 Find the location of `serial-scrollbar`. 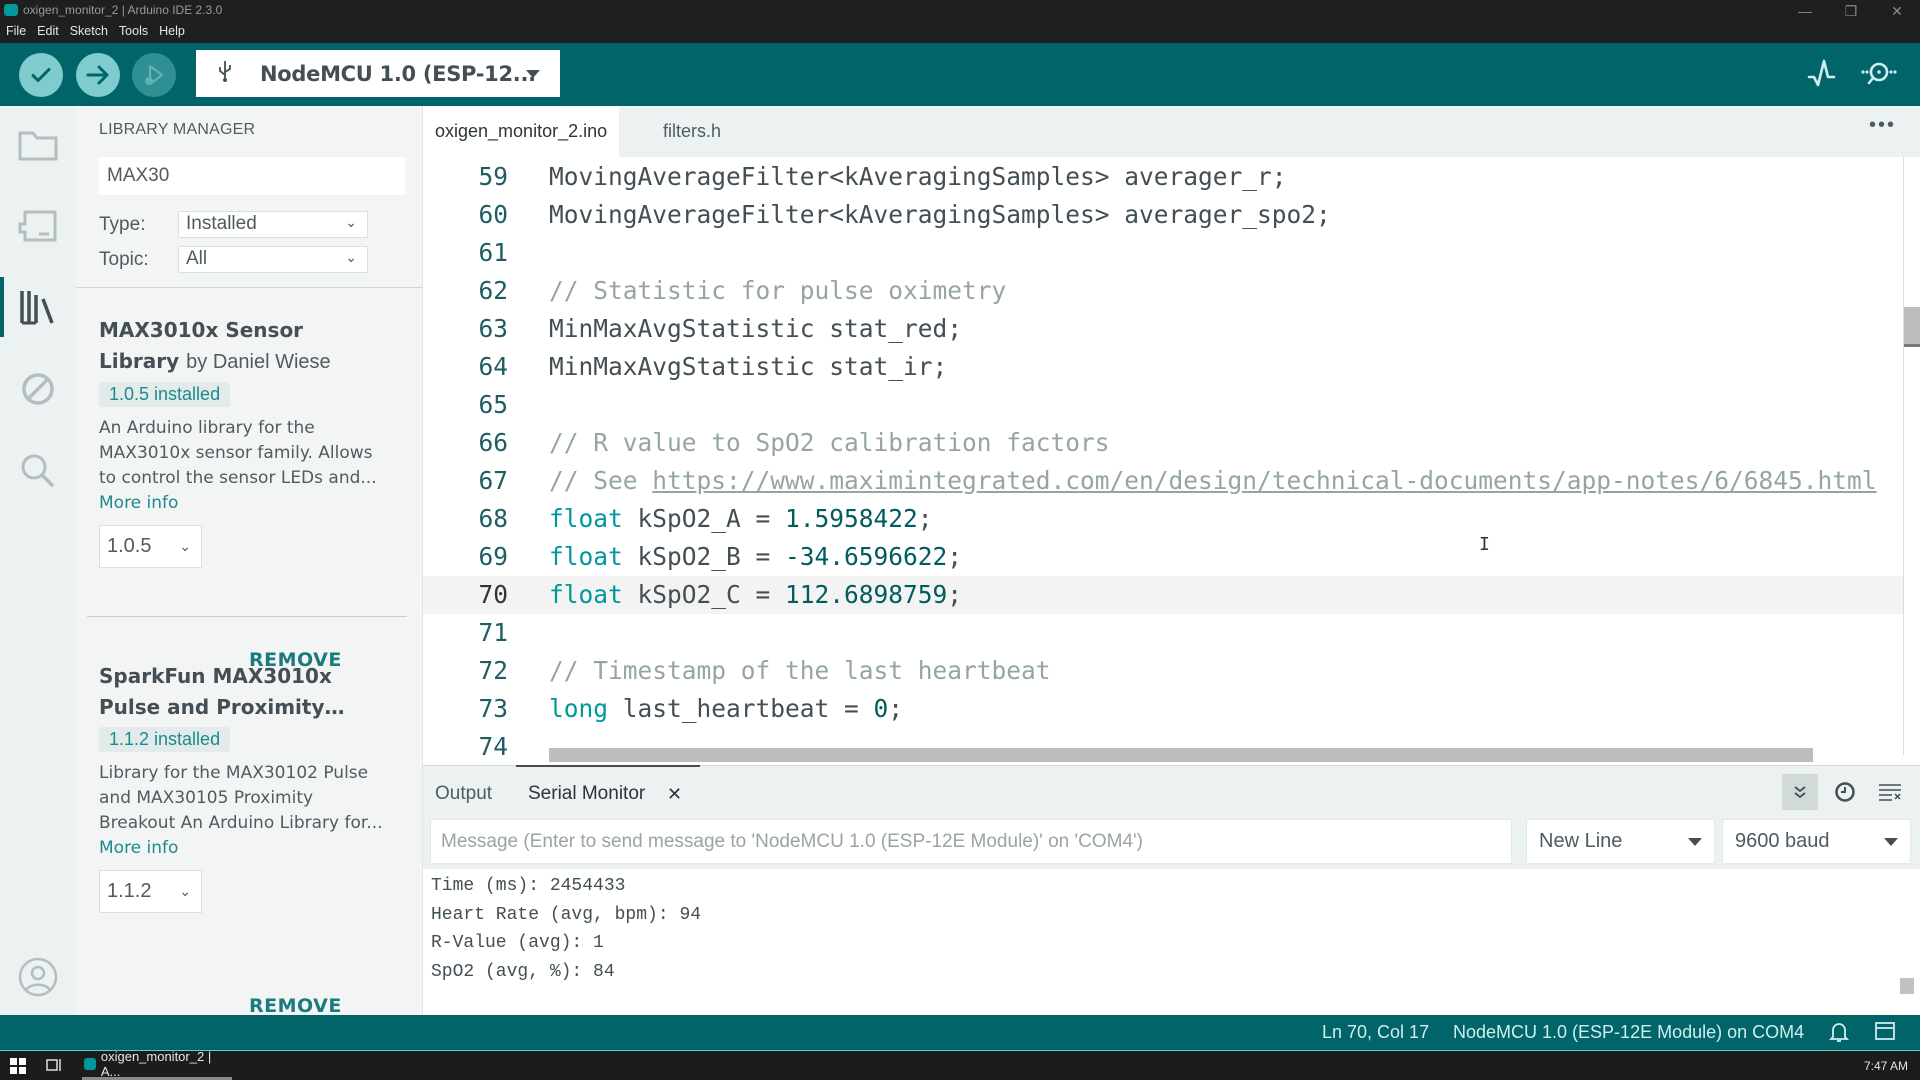

serial-scrollbar is located at coordinates (1907, 986).